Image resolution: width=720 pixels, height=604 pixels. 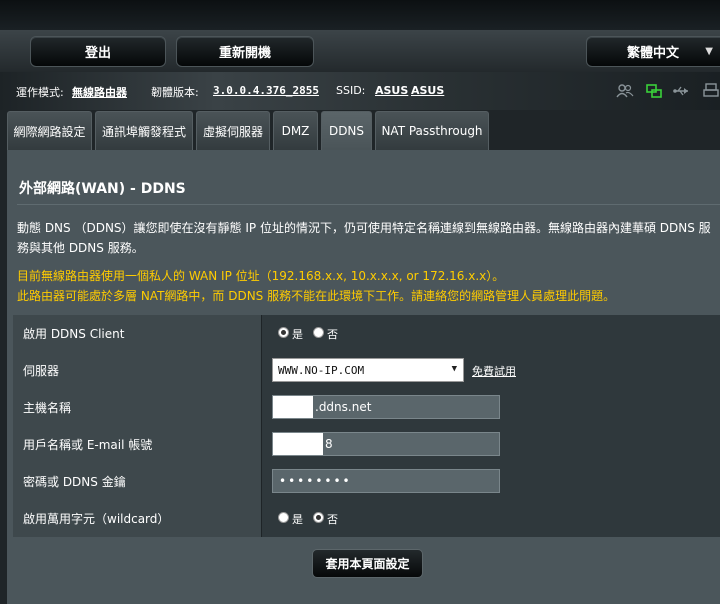 What do you see at coordinates (40, 92) in the screenshot?
I see `mode-label: 運作模式:` at bounding box center [40, 92].